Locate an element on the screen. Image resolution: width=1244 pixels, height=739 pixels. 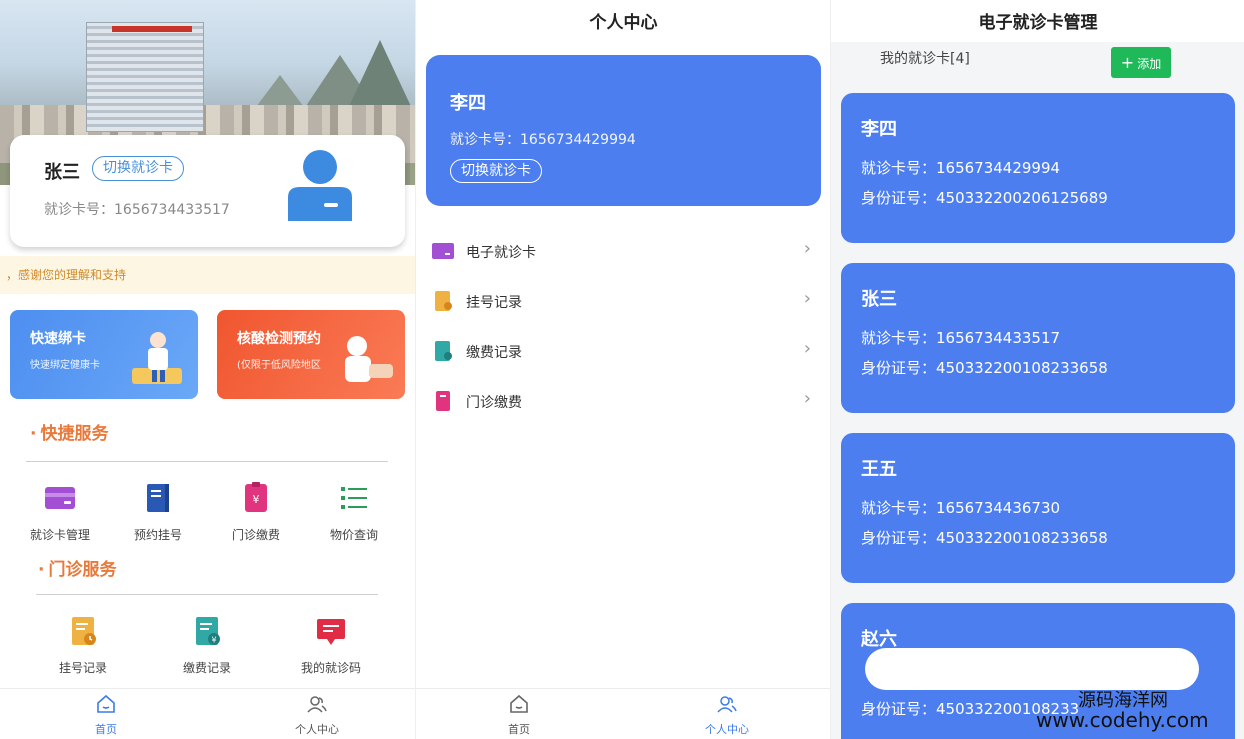
menu-label: 门诊缴费 is located at coordinates (494, 403).